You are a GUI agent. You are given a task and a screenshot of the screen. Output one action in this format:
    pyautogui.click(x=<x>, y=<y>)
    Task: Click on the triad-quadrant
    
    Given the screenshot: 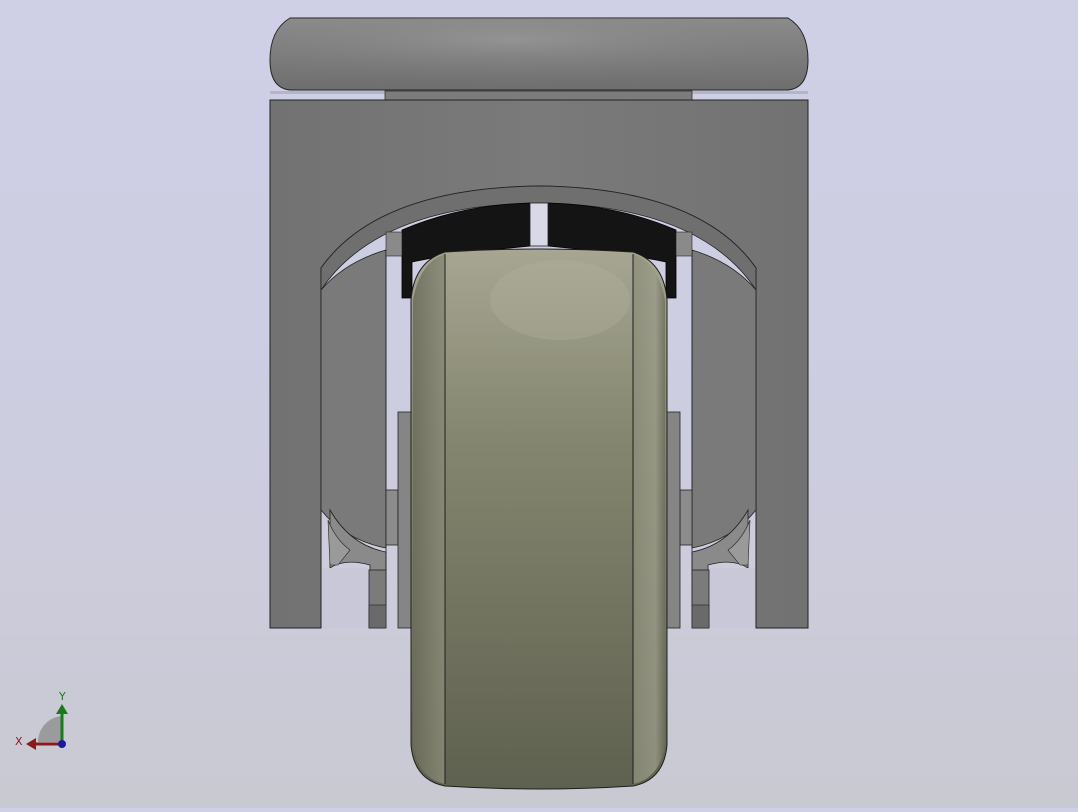 What is the action you would take?
    pyautogui.click(x=49, y=729)
    